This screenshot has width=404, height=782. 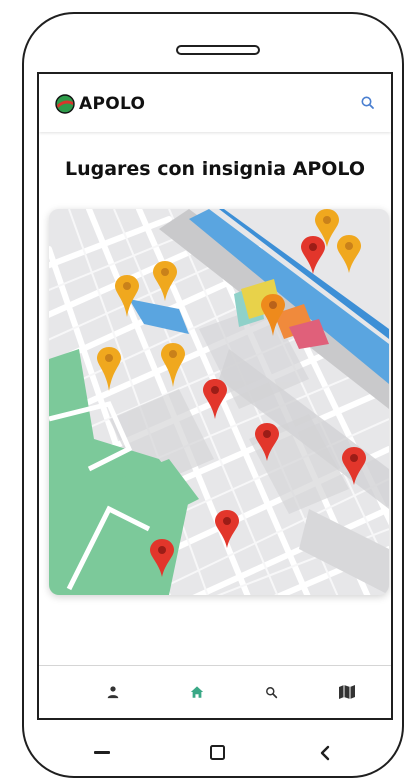 I want to click on header-search-button, so click(x=368, y=103).